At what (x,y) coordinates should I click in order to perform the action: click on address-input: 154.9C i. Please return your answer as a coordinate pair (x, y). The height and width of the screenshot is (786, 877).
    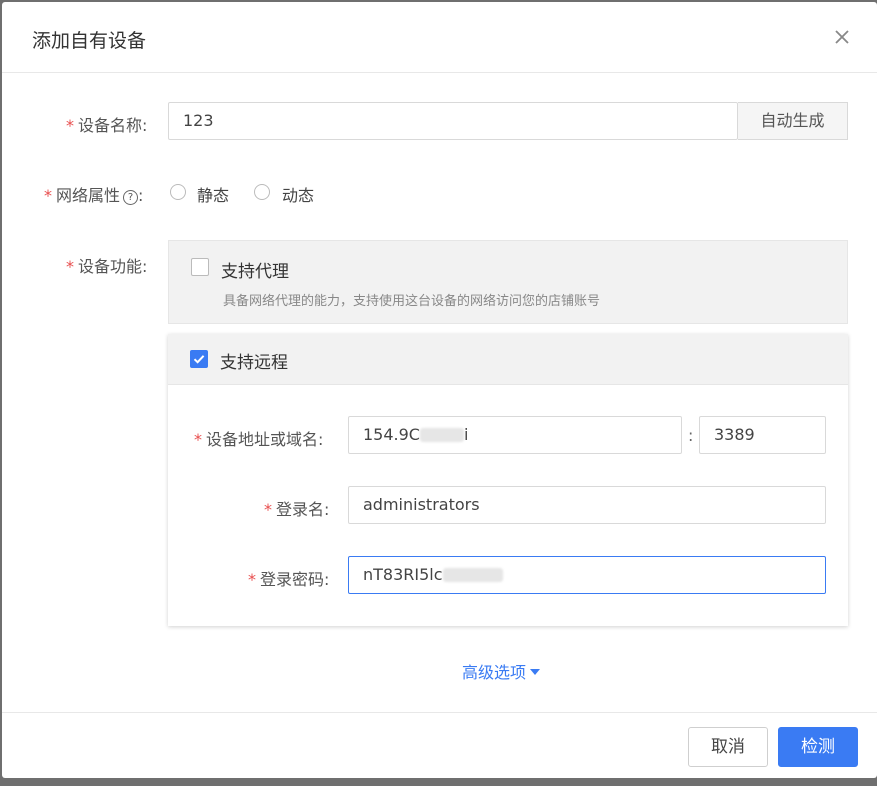
    Looking at the image, I should click on (515, 435).